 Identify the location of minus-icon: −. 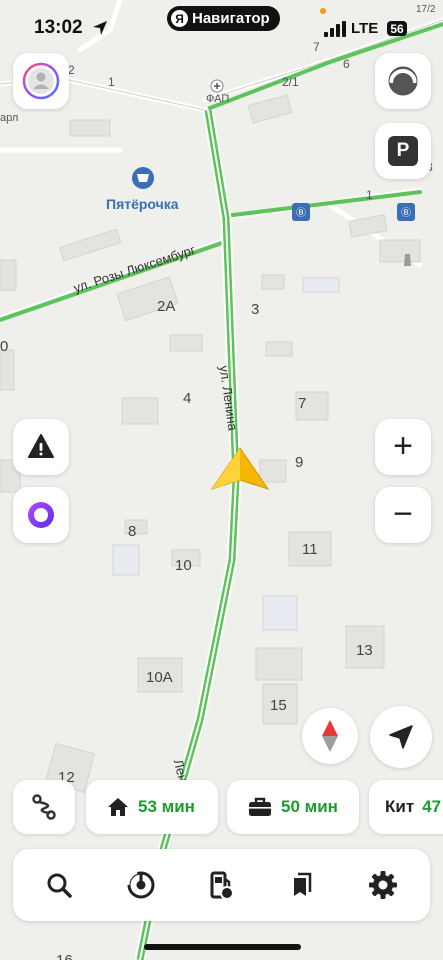
(403, 513).